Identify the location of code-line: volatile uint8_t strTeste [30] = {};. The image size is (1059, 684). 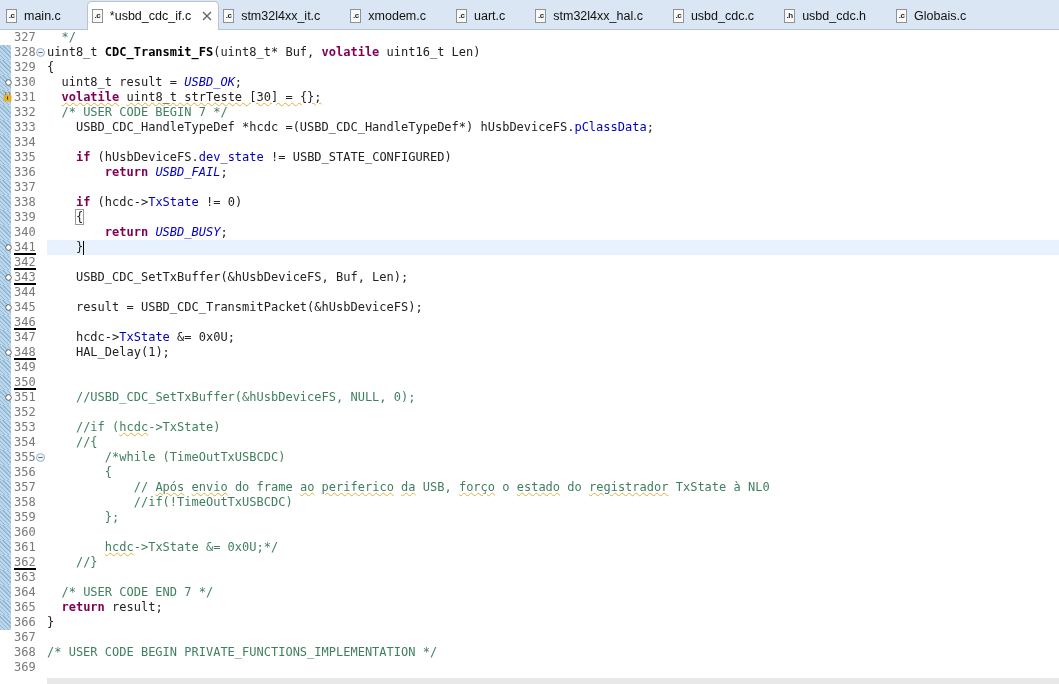
(191, 97).